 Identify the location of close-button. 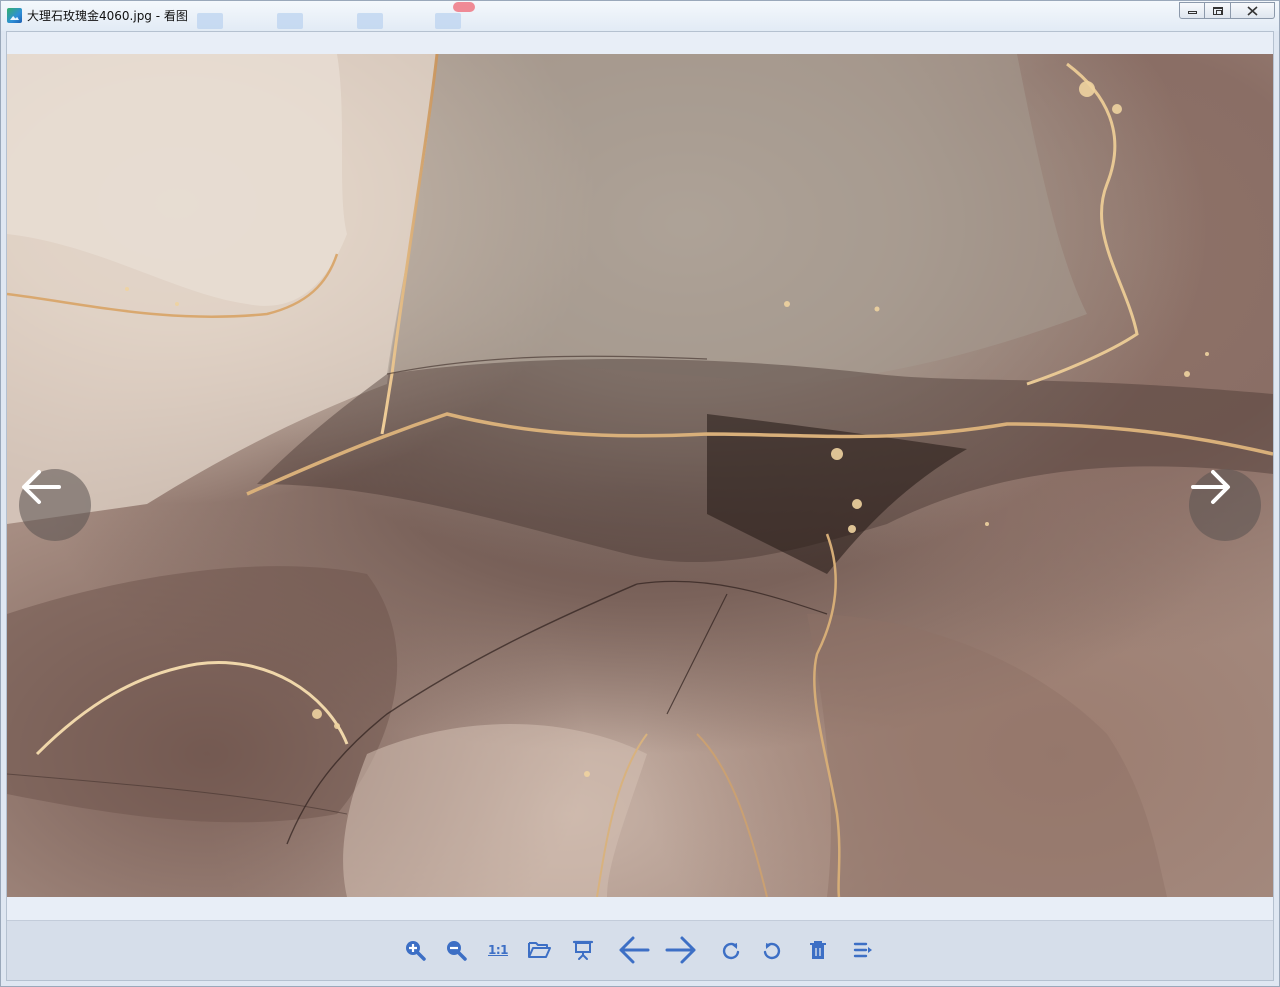
(1253, 10).